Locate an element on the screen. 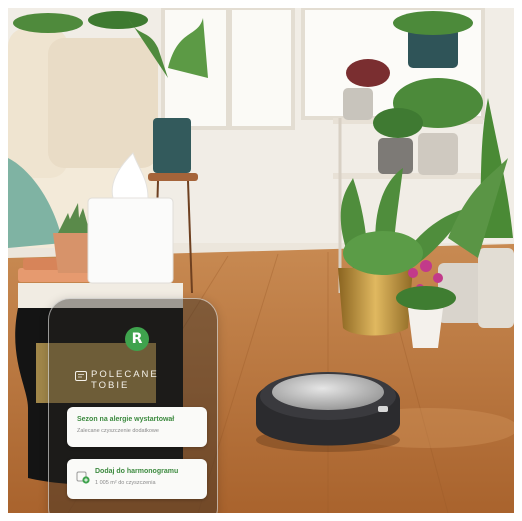 This screenshot has height=521, width=522. recommended-heading-line2: TOBIE is located at coordinates (110, 385).